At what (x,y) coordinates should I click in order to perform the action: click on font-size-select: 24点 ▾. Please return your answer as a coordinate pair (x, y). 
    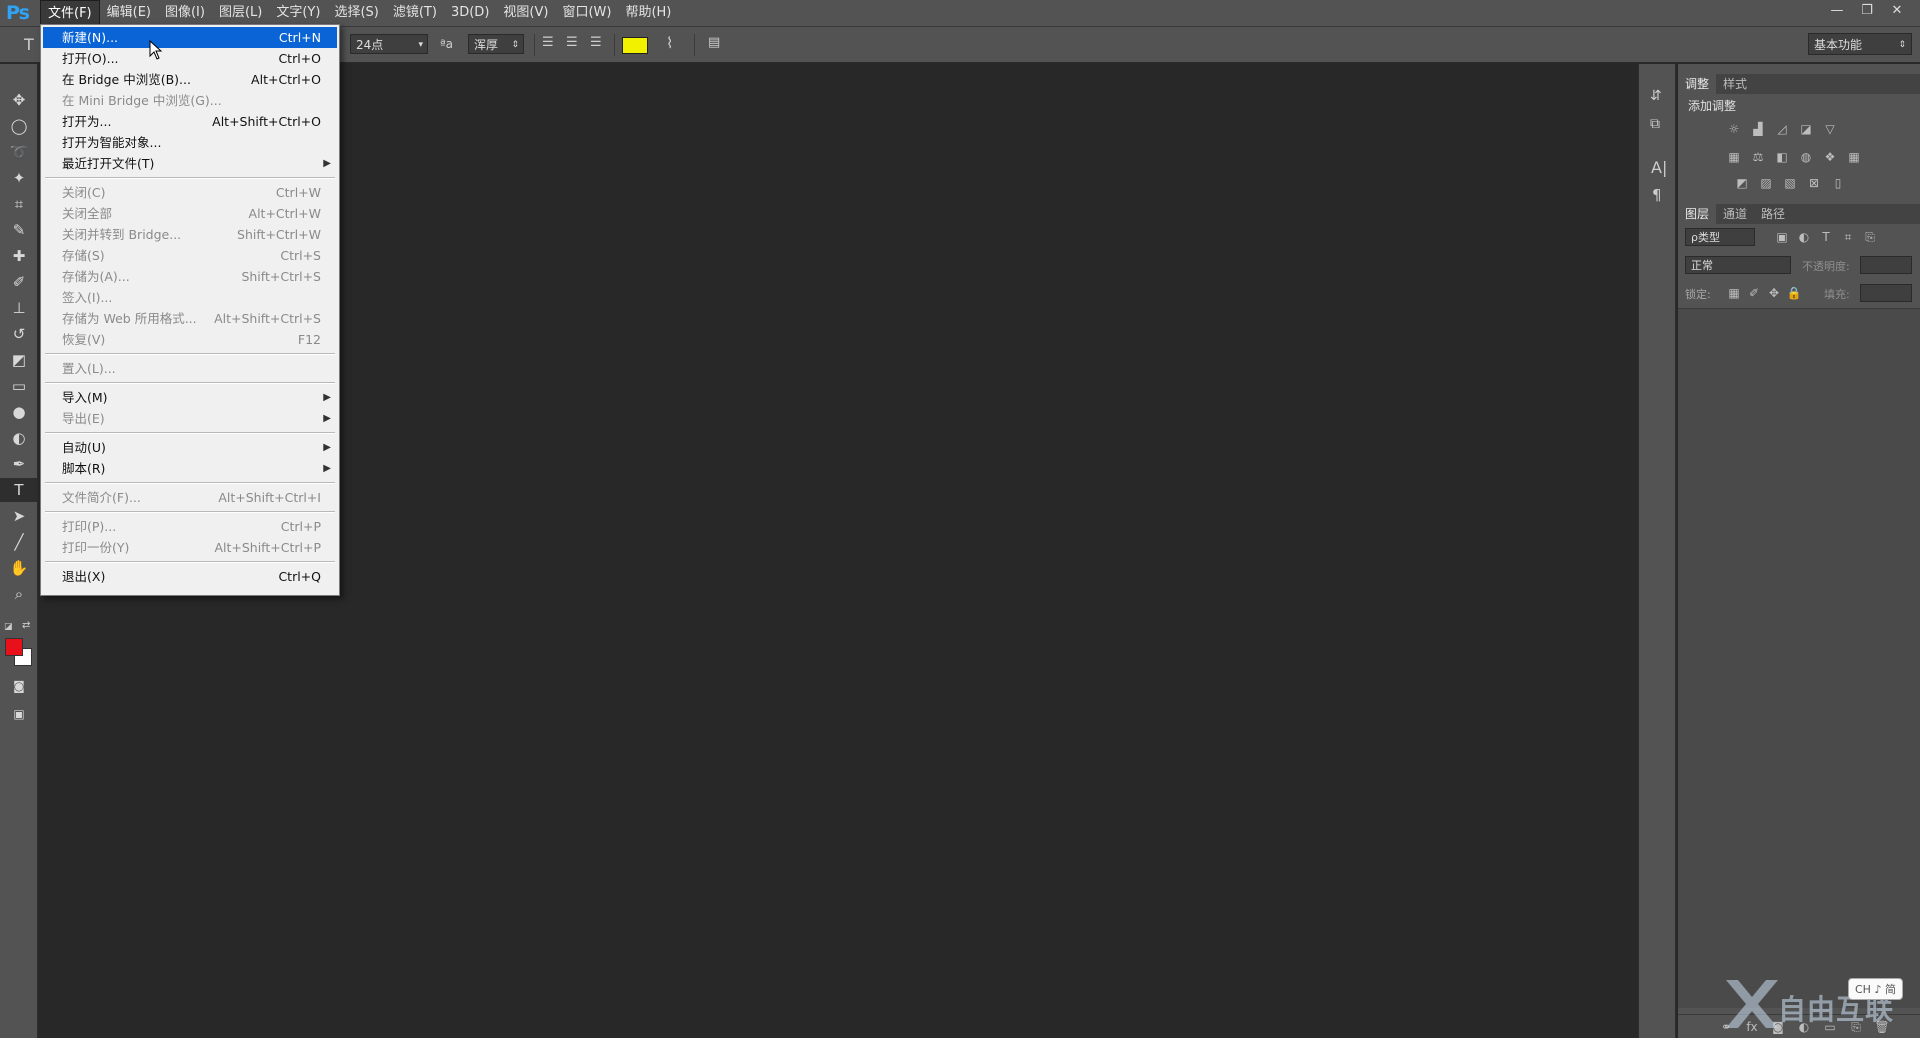
    Looking at the image, I should click on (389, 44).